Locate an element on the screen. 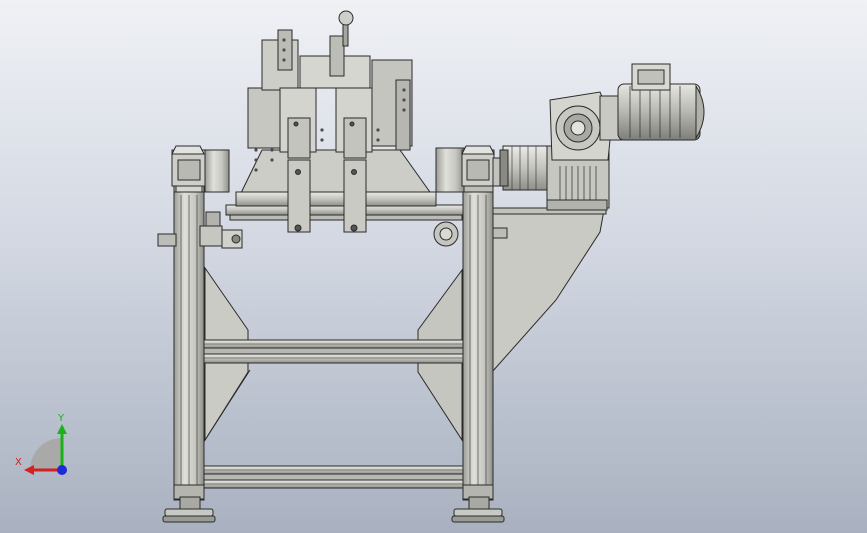 The image size is (867, 533). shaft-coupling is located at coordinates (521, 168).